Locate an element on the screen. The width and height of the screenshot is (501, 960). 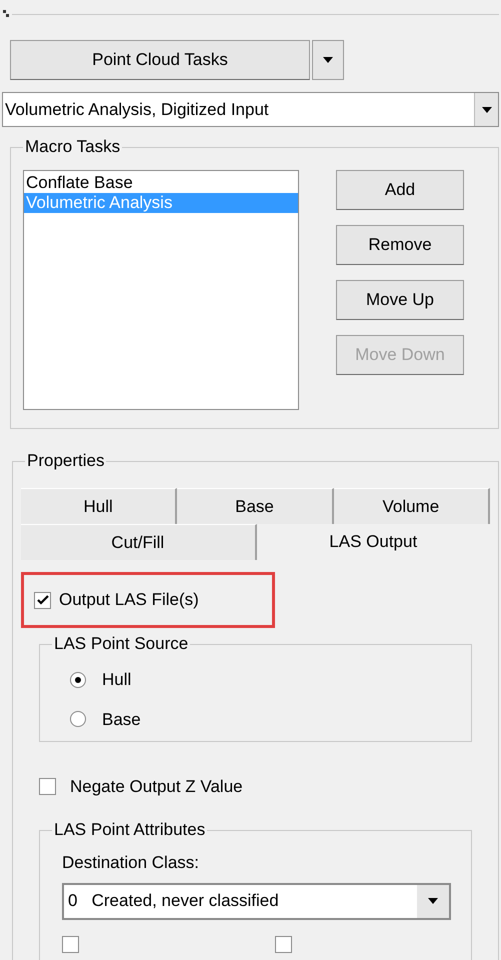
tab: Volume is located at coordinates (412, 506).